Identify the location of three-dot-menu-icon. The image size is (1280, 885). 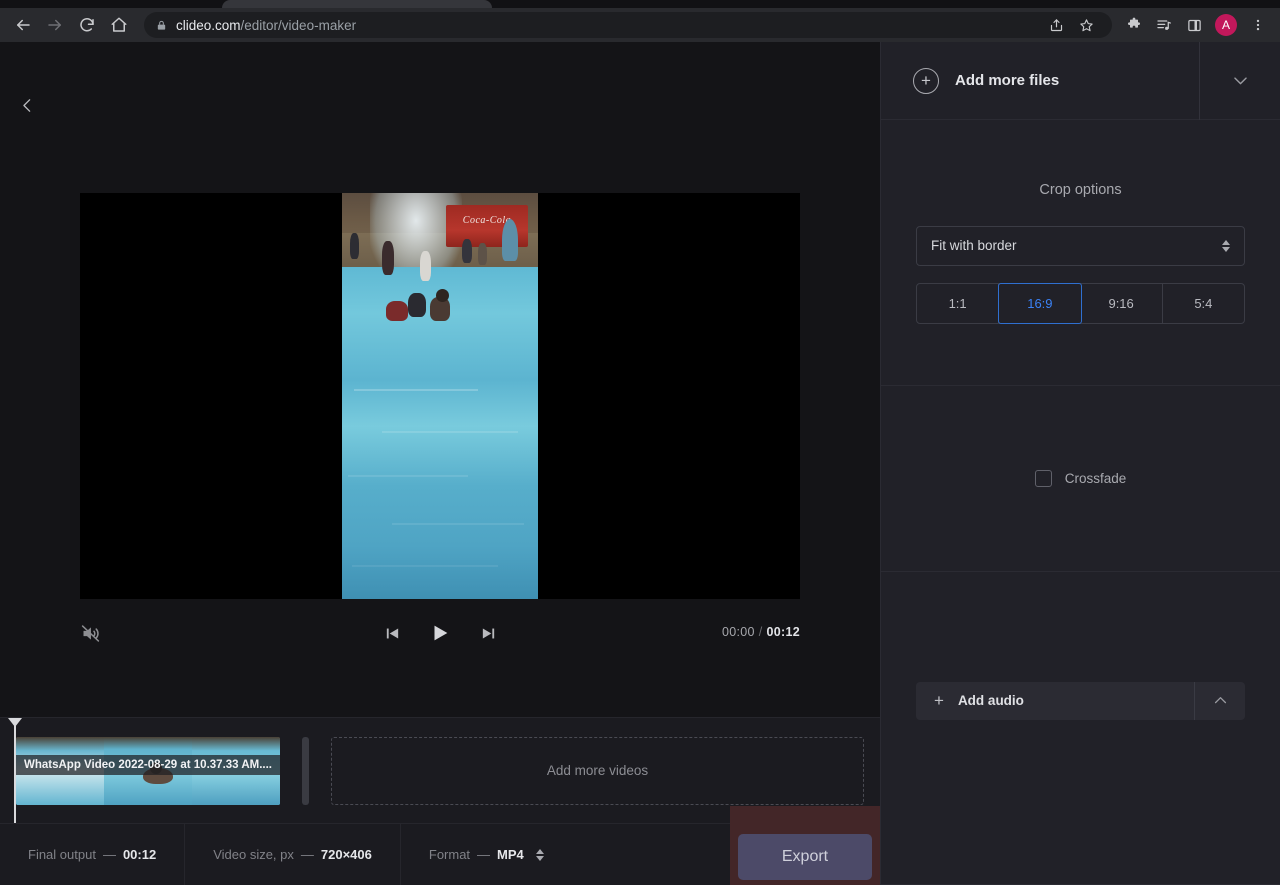
(1258, 25).